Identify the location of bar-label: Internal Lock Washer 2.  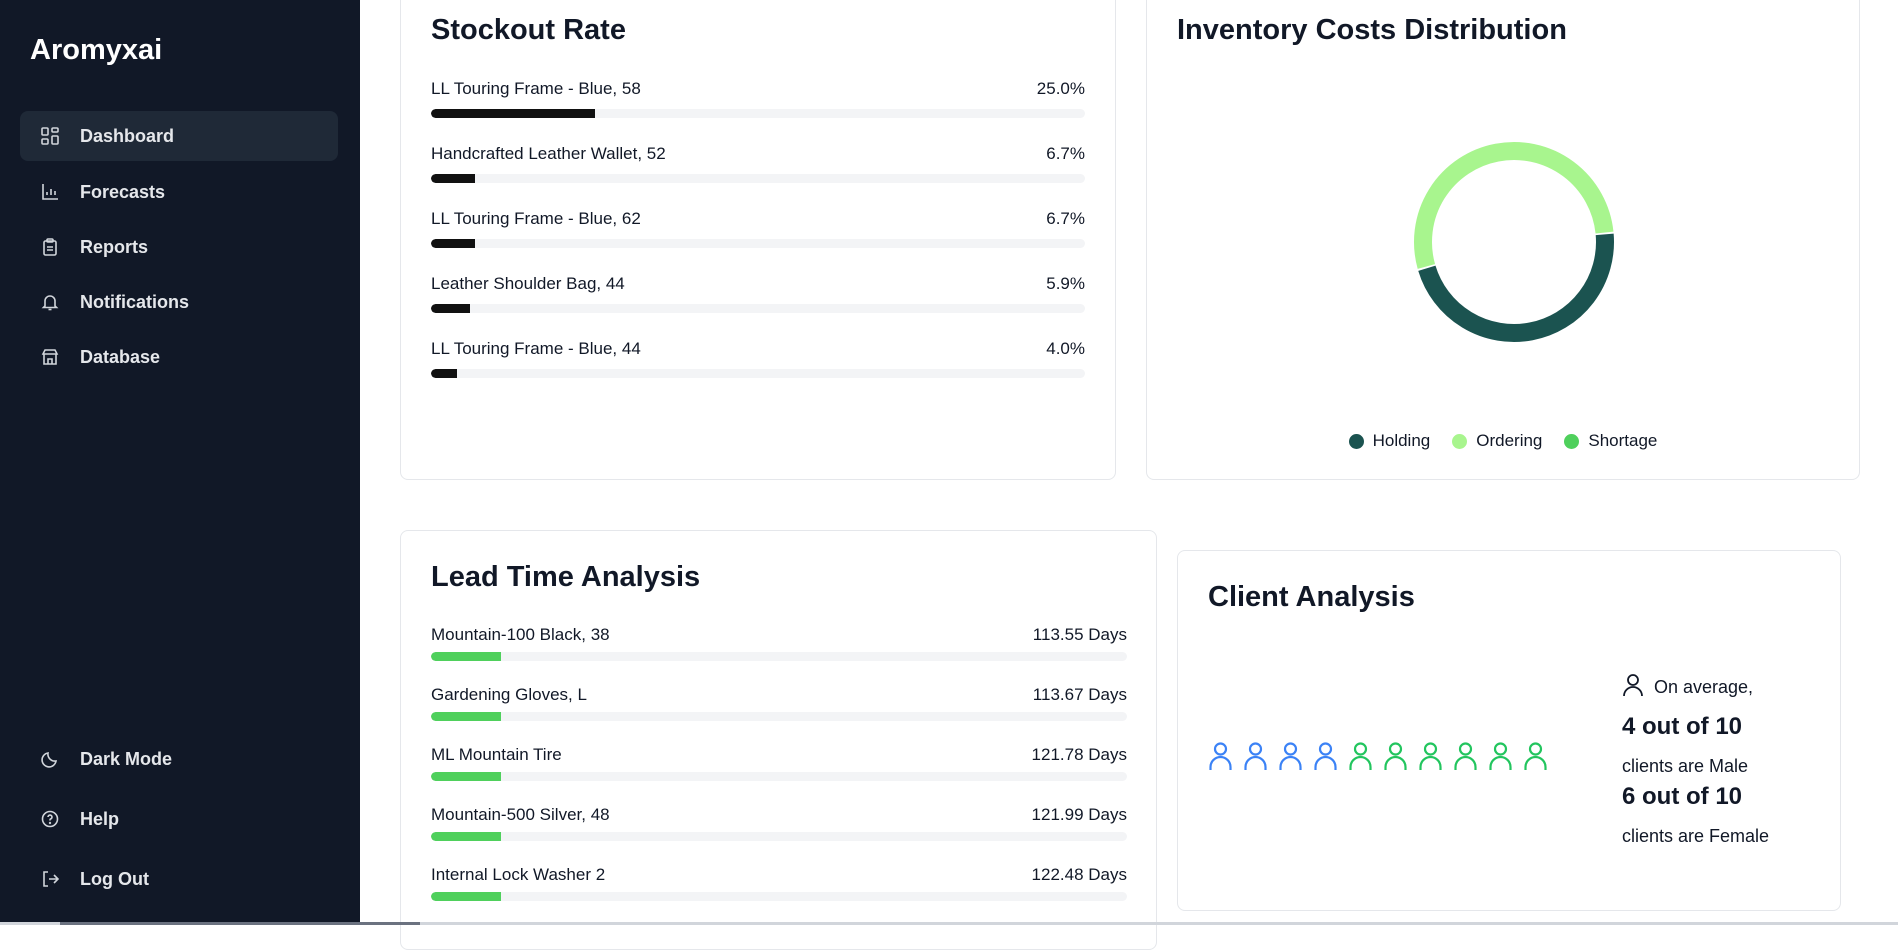
(518, 874).